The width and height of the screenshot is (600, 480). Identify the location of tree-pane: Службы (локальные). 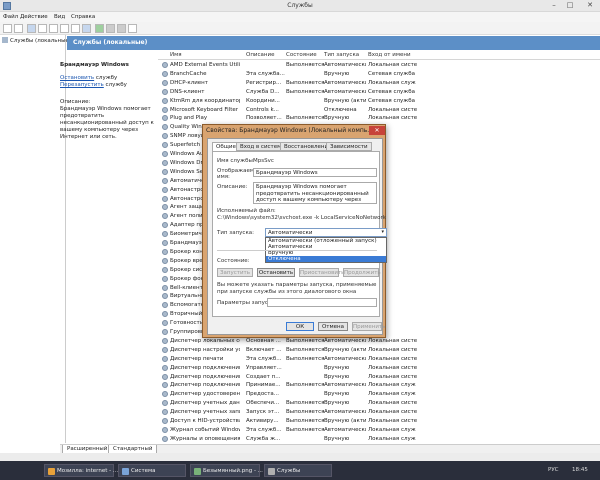
(35, 239).